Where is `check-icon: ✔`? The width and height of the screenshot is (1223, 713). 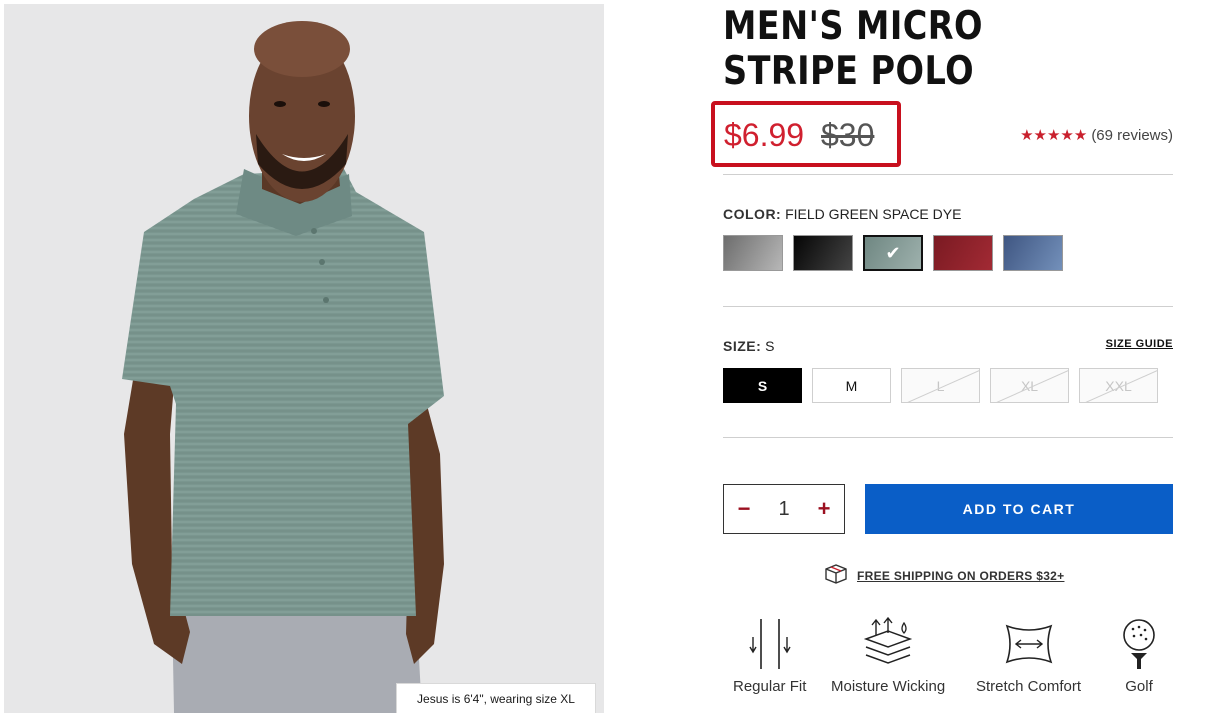 check-icon: ✔ is located at coordinates (893, 252).